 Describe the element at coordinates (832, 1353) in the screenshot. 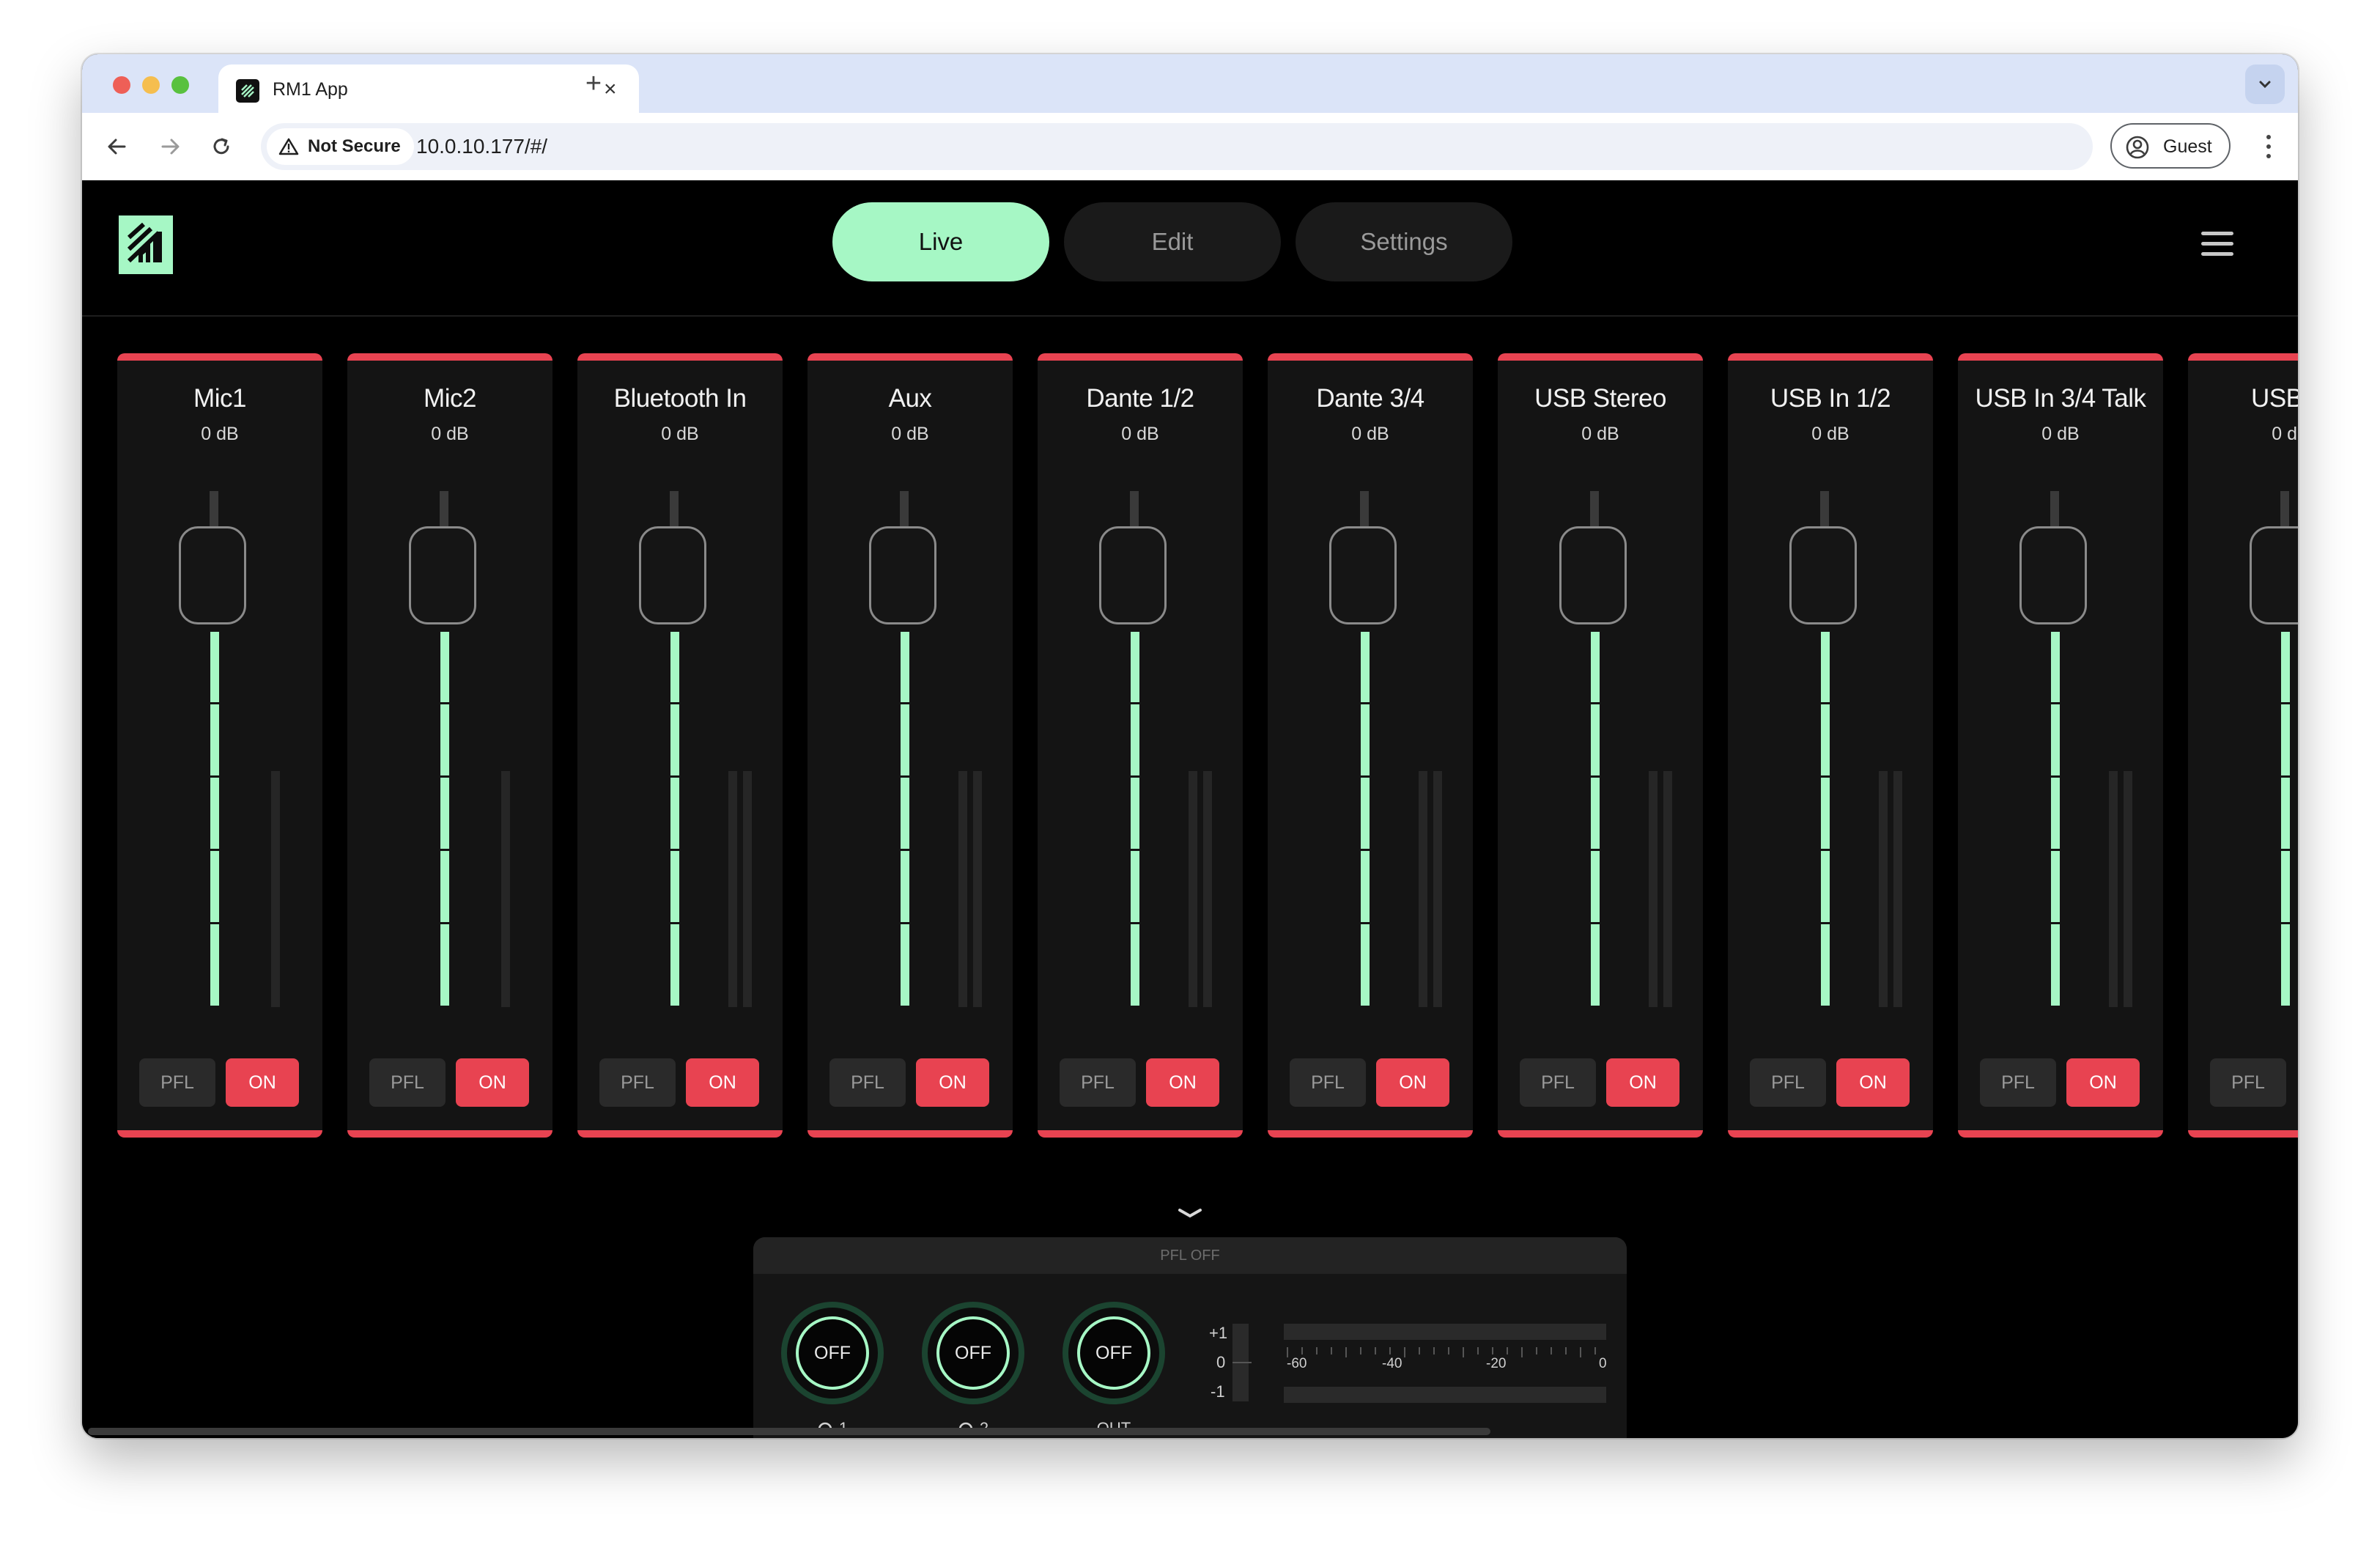

I see `headphone-1-knob: OFF` at that location.